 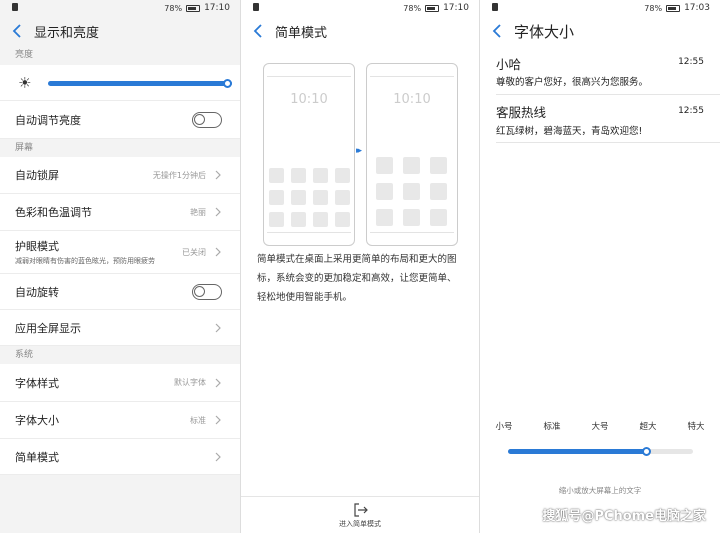 I want to click on message-sender: 客服热线, so click(x=521, y=112).